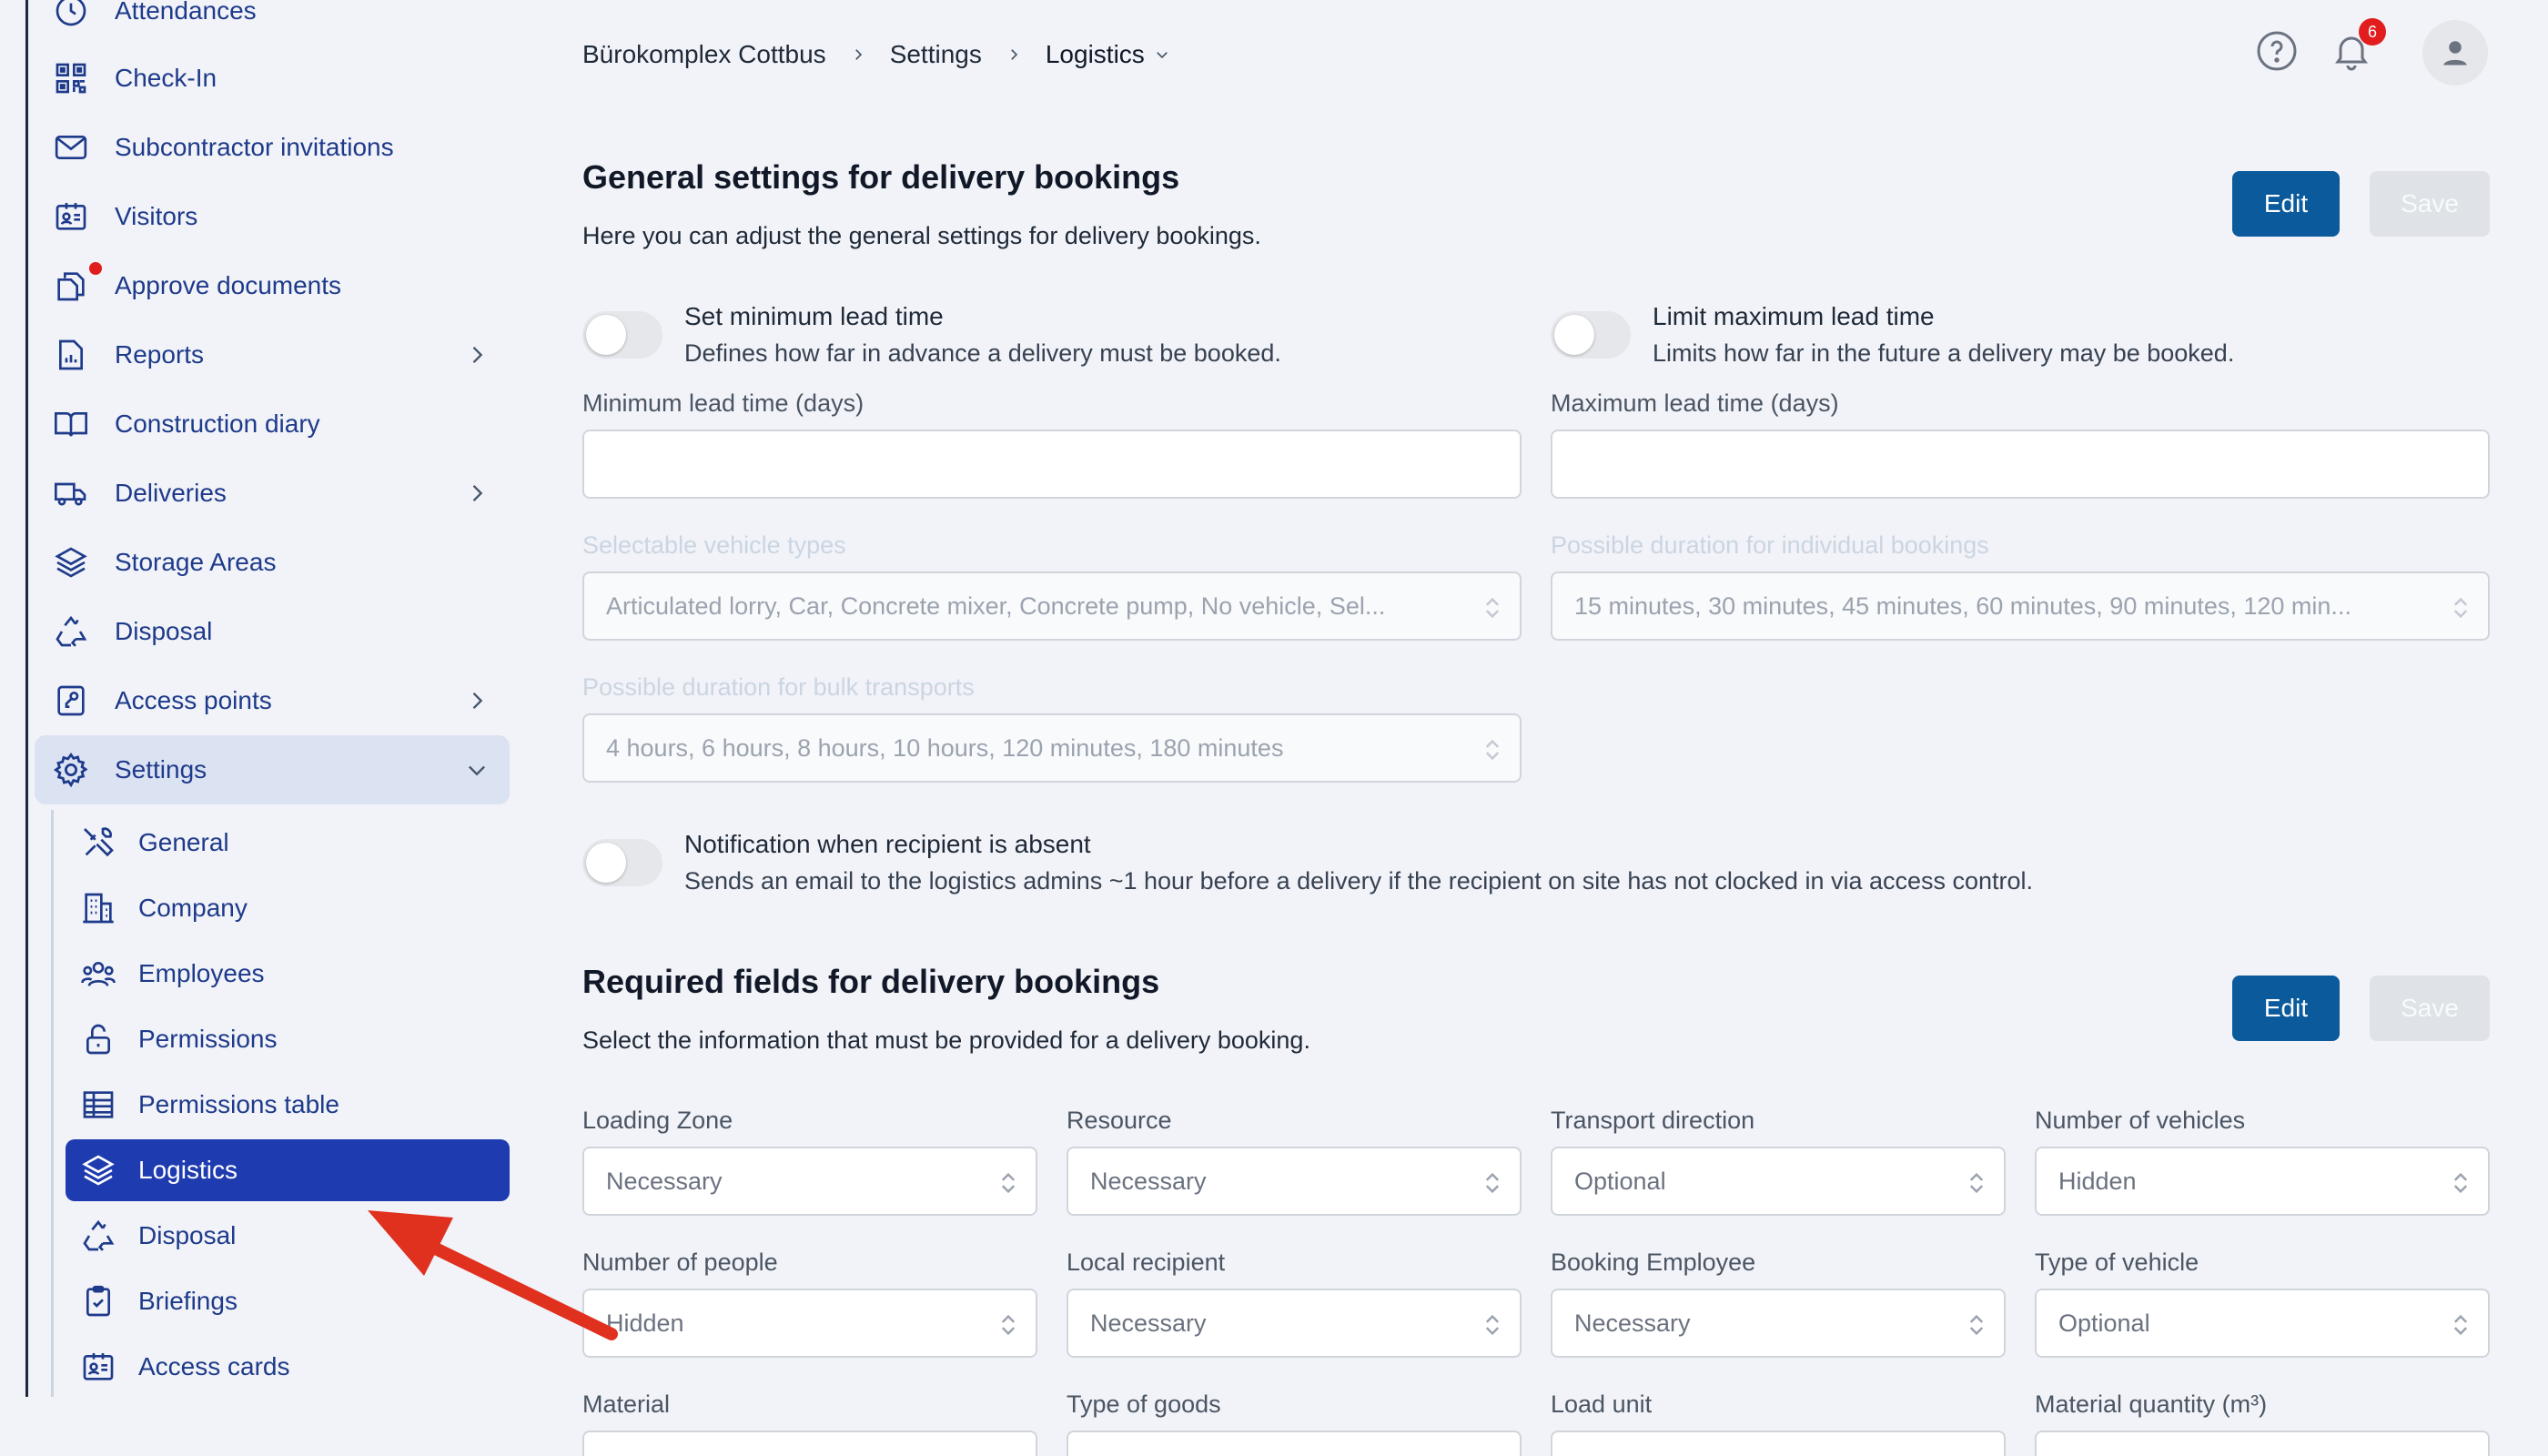 This screenshot has width=2548, height=1456. Describe the element at coordinates (779, 687) in the screenshot. I see `bulk-duration-label: Possible duration for bulk transports` at that location.